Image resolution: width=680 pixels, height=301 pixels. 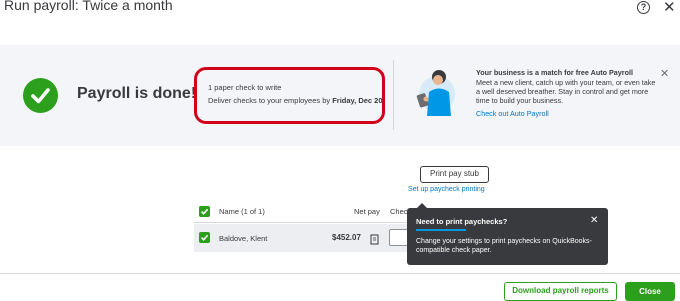 What do you see at coordinates (462, 221) in the screenshot?
I see `tooltip-title: Need to print paychecks?` at bounding box center [462, 221].